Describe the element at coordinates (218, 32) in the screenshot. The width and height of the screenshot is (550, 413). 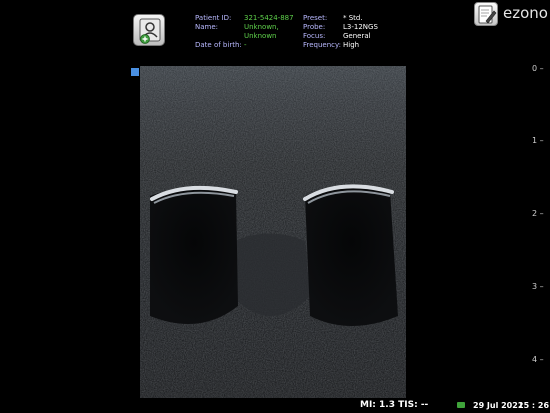
I see `patient-labels: Patient ID: Name: Date of birth:` at that location.